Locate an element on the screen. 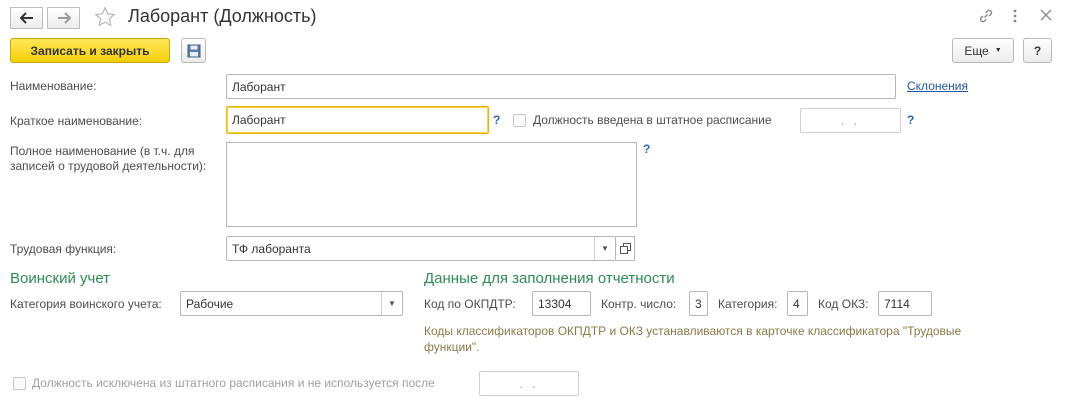  full-name-textarea is located at coordinates (431, 184).